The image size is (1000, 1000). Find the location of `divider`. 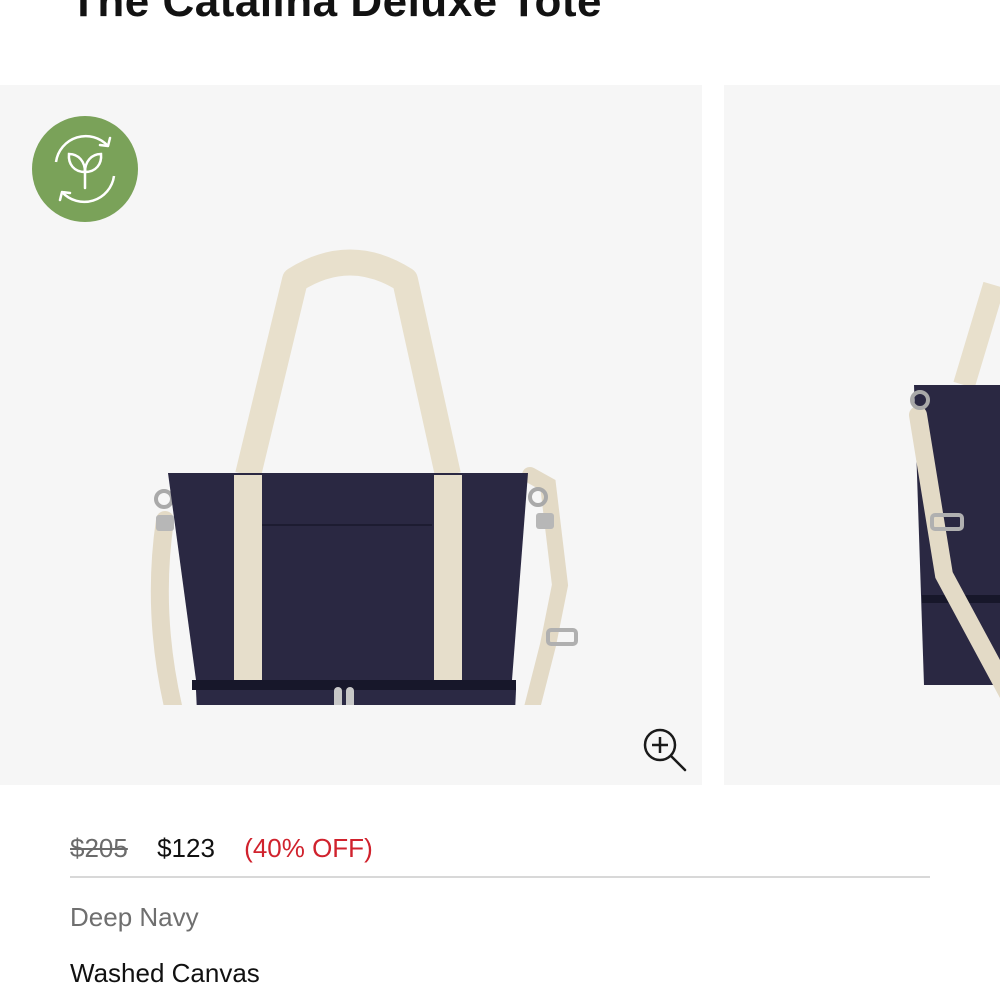

divider is located at coordinates (500, 877).